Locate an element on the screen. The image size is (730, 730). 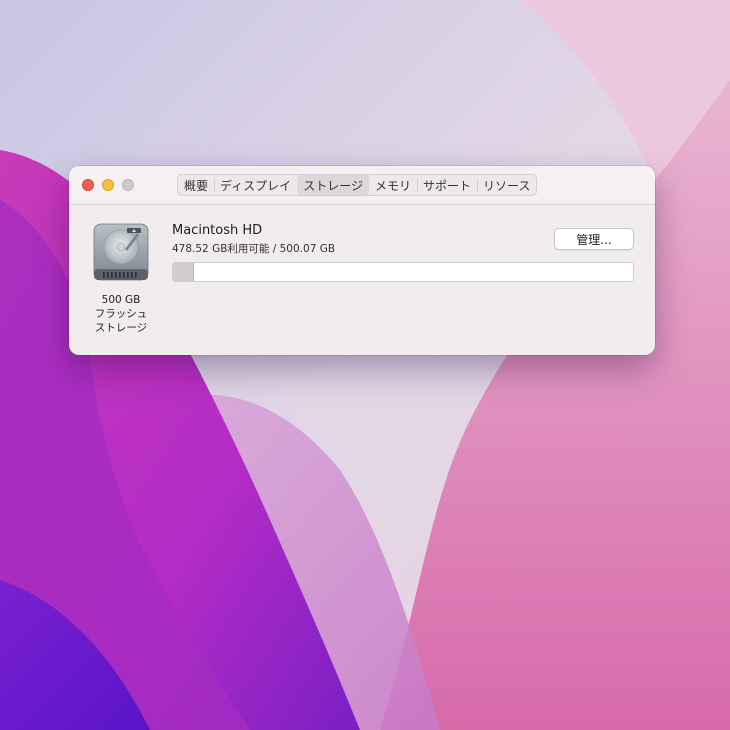
storage-usage-bar is located at coordinates (403, 272).